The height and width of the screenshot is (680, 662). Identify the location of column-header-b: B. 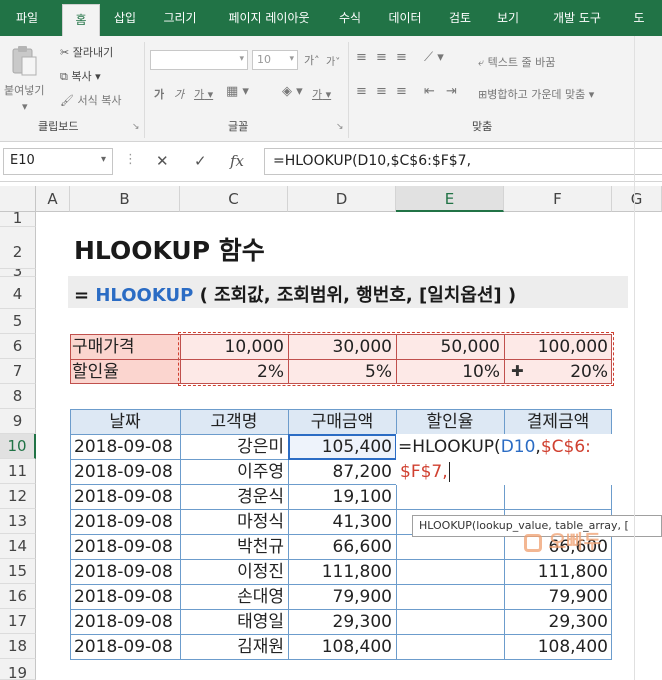
(125, 199).